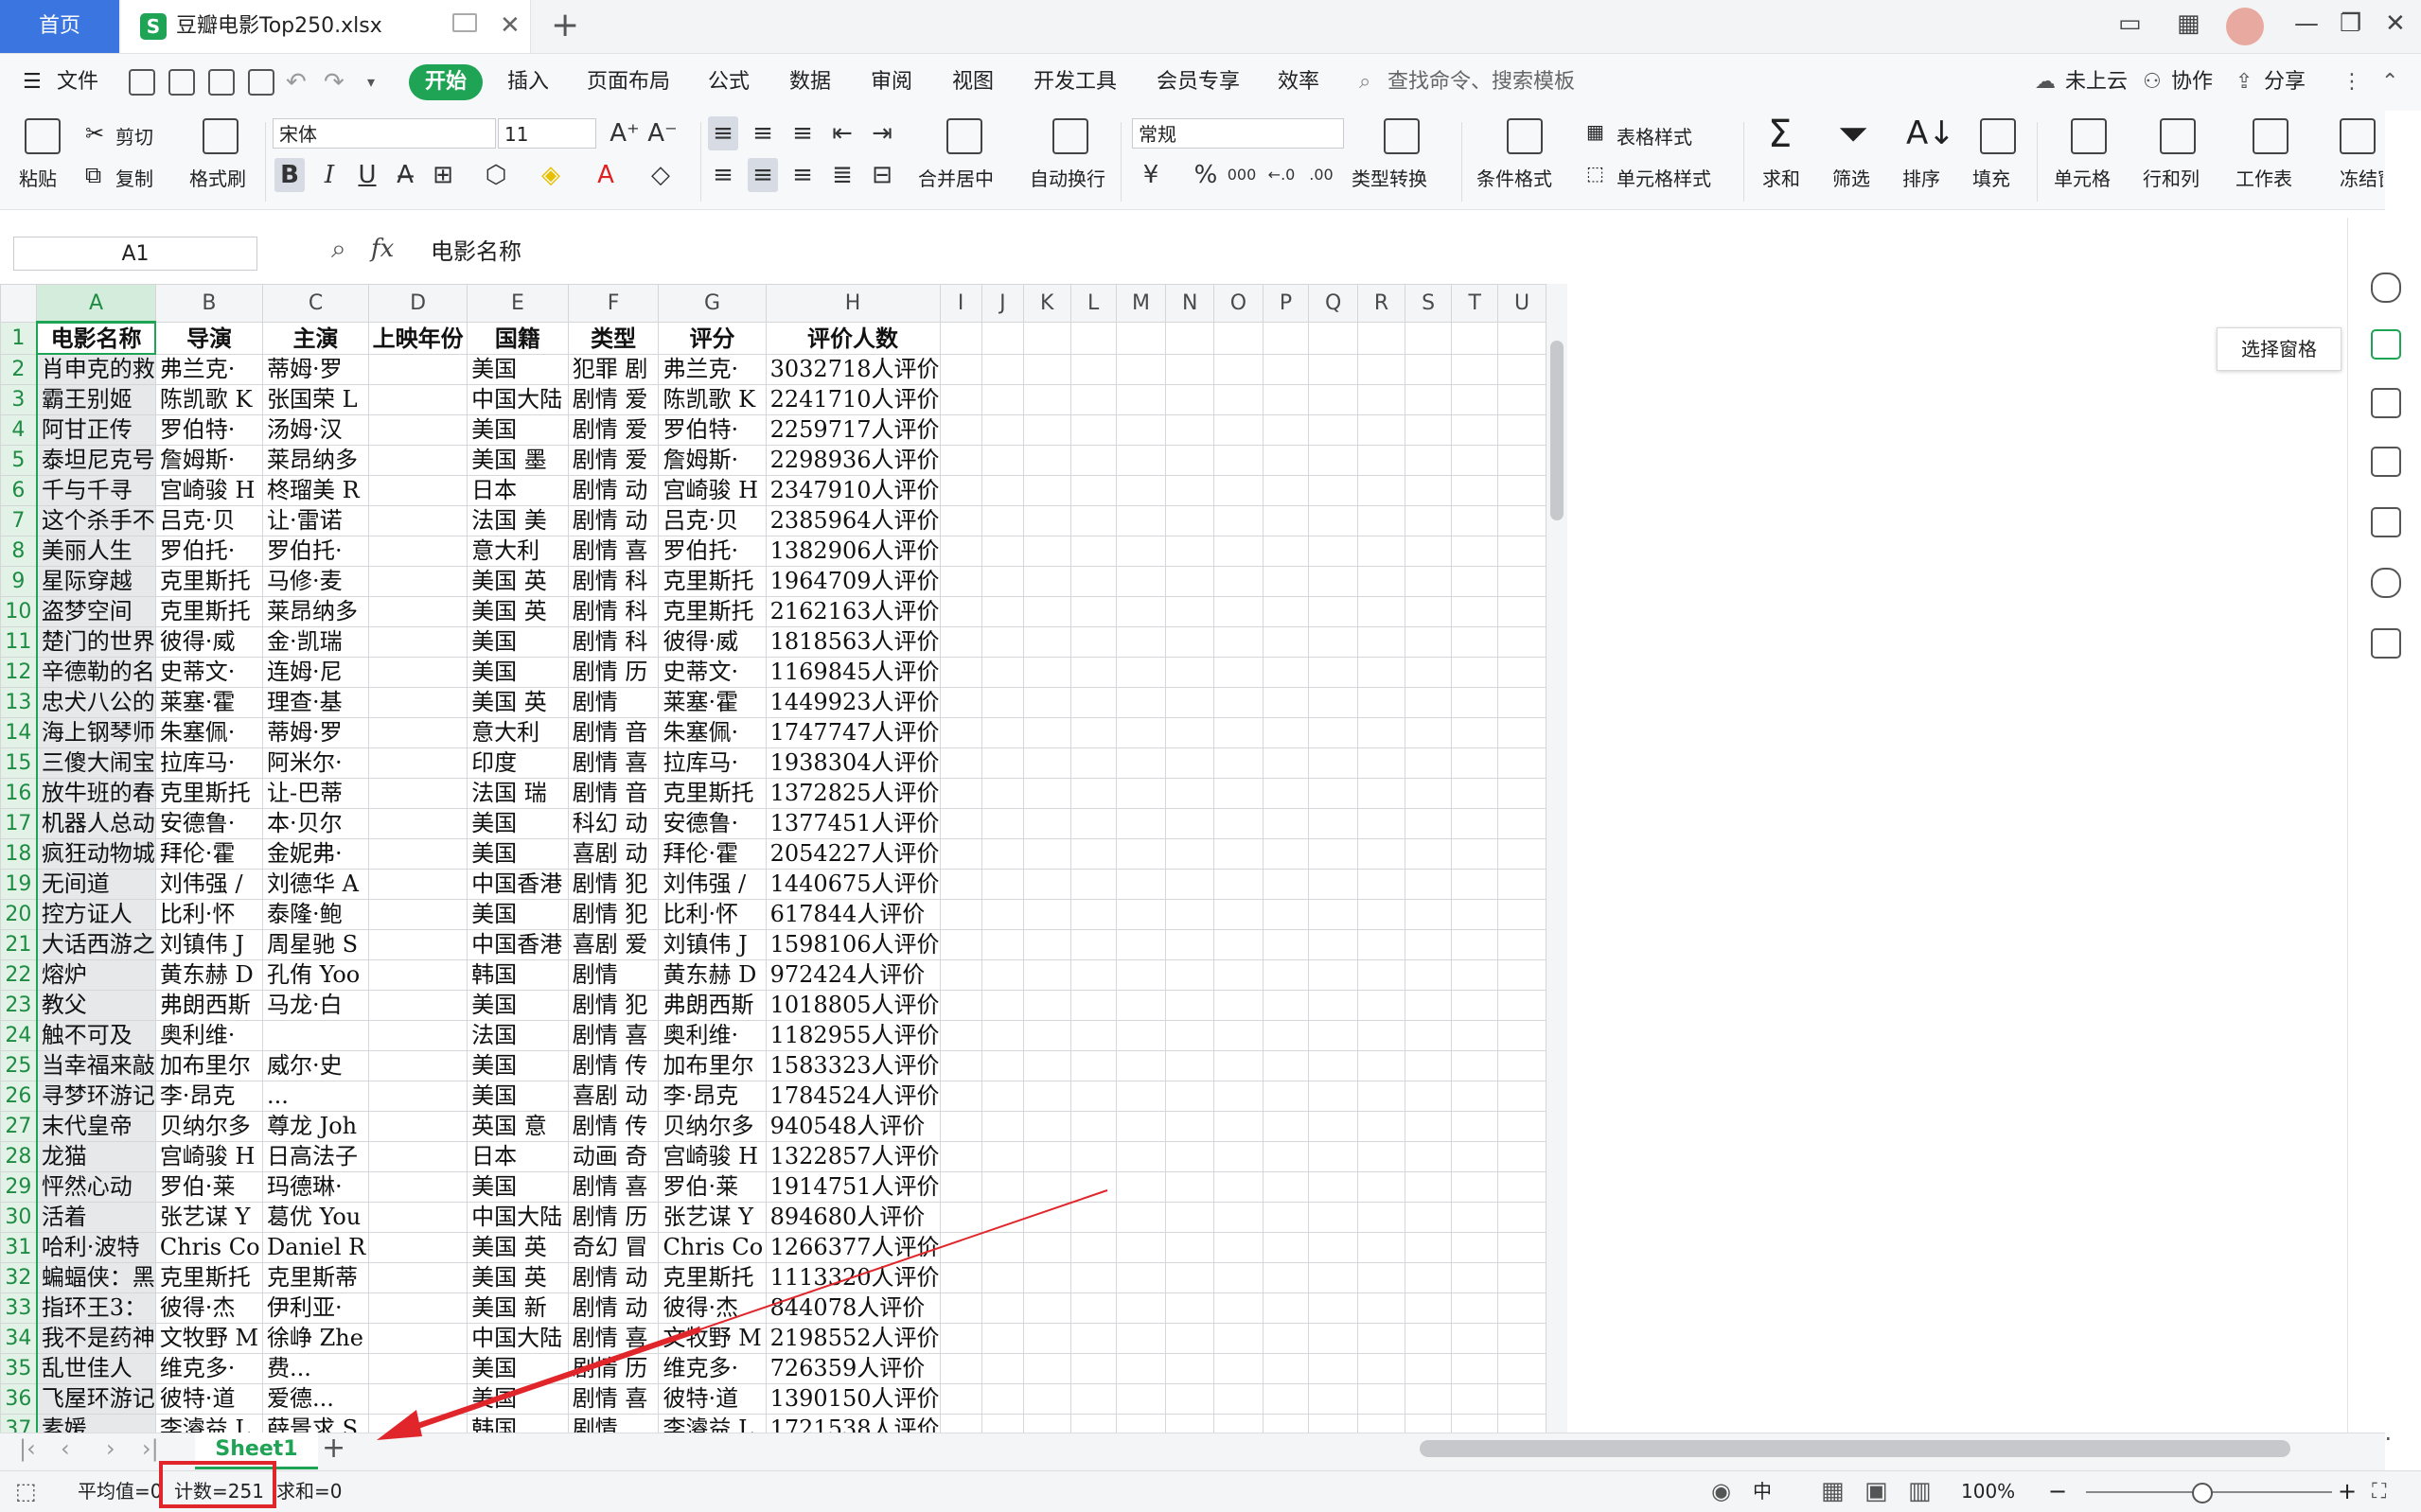  I want to click on cell: 霸王别姬, so click(96, 400).